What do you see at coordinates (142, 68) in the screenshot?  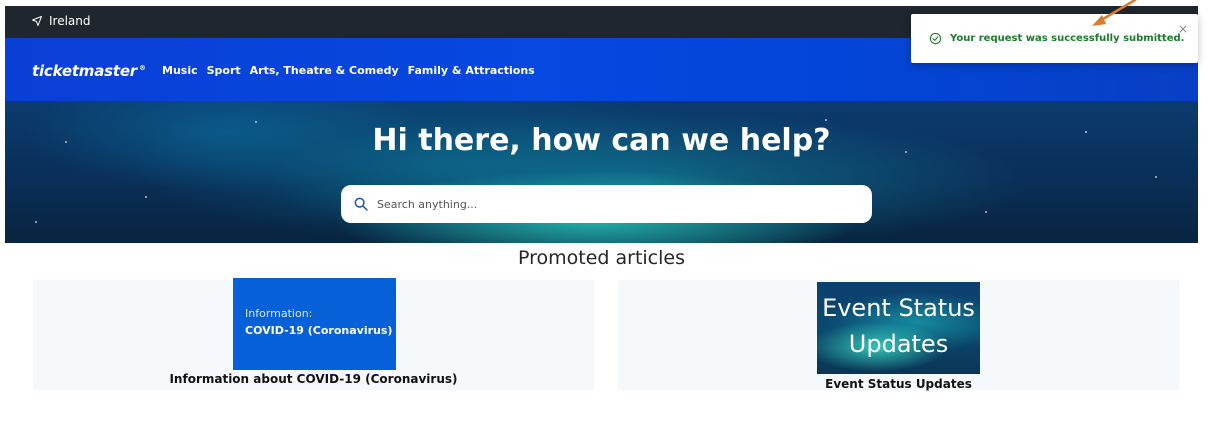 I see `logo-registered-mark: ®` at bounding box center [142, 68].